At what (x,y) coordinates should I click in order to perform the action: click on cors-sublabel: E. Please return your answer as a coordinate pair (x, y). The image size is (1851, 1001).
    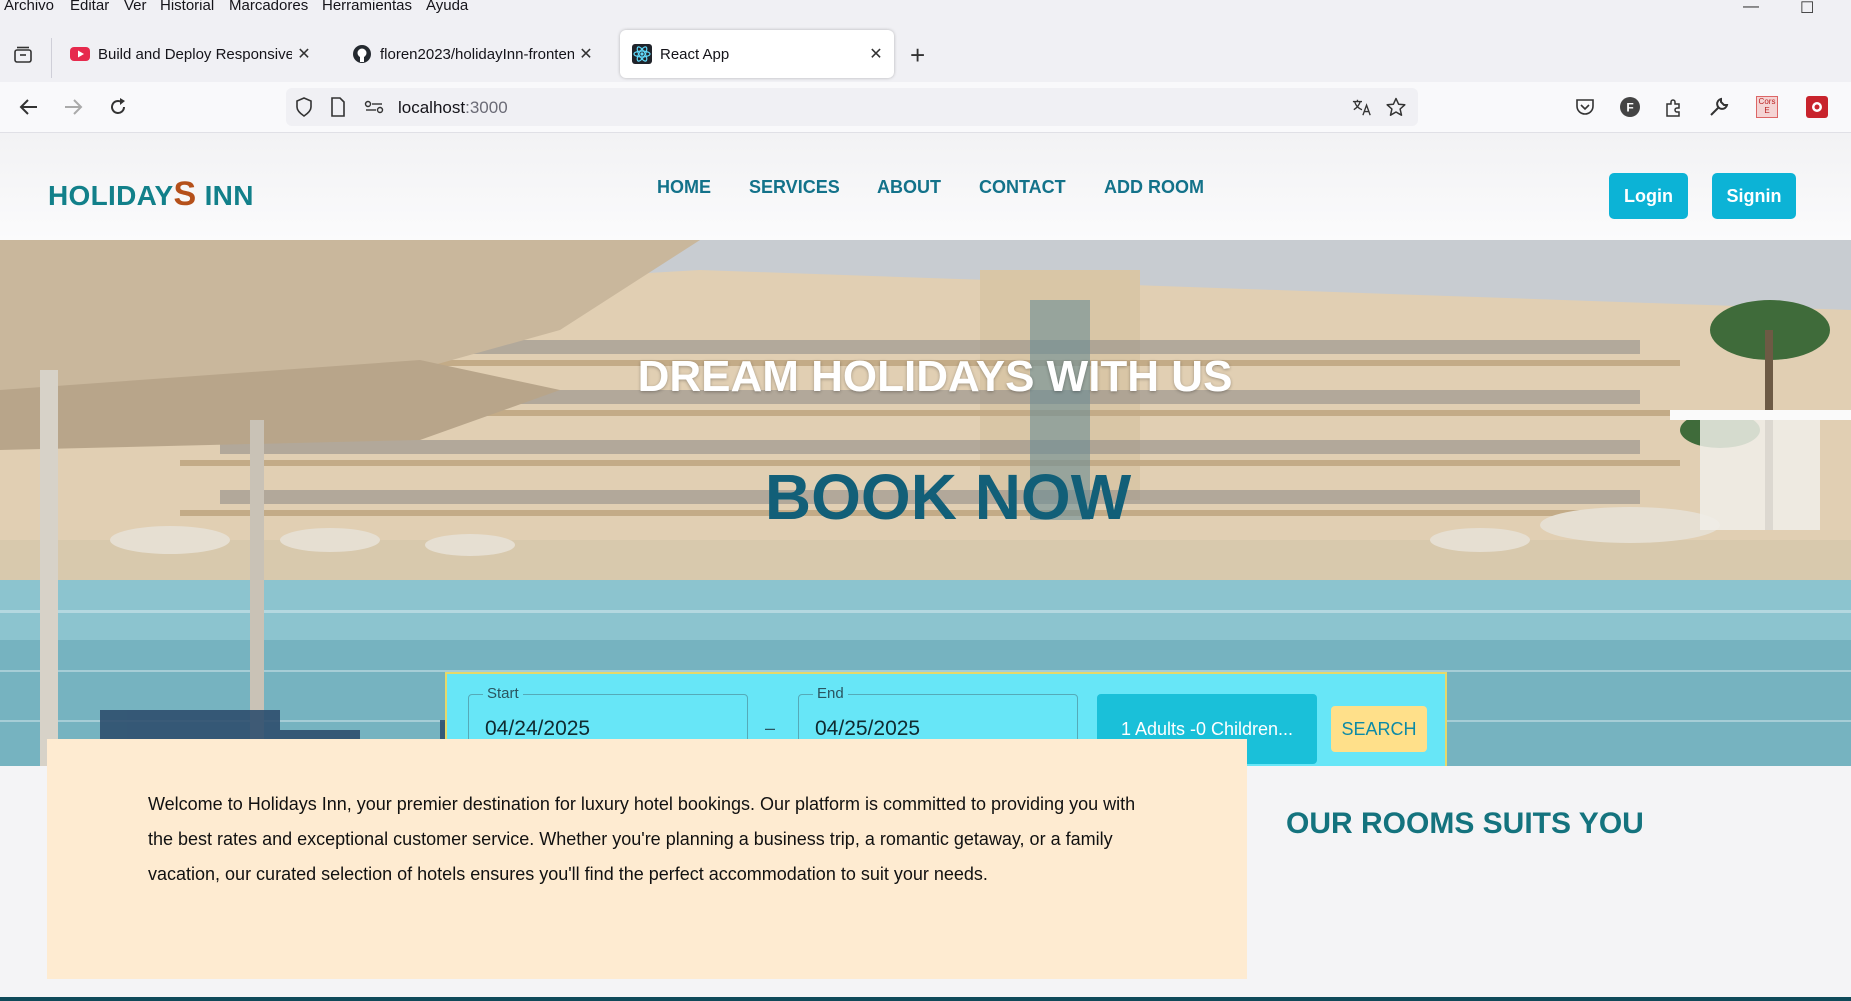
    Looking at the image, I should click on (1767, 110).